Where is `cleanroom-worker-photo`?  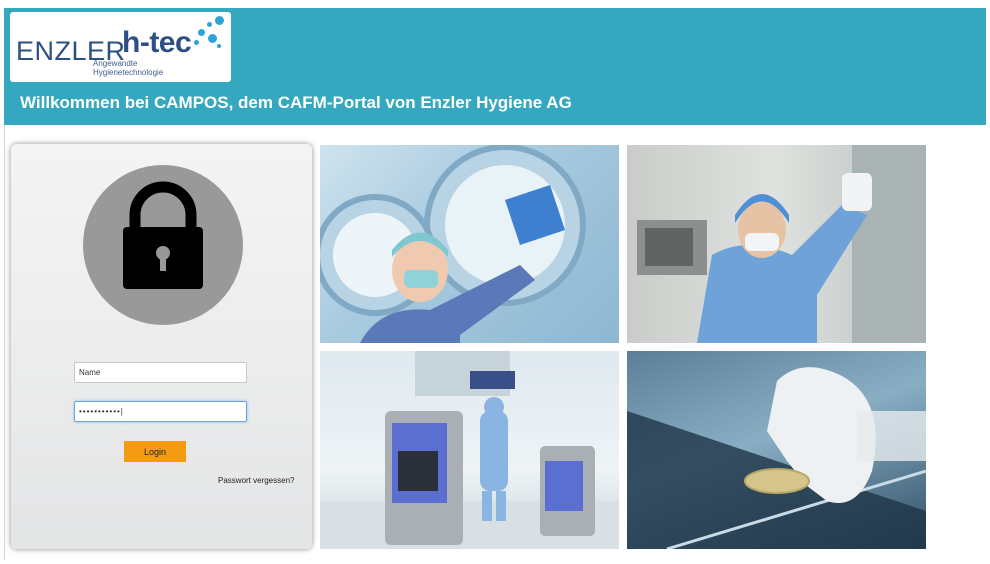
cleanroom-worker-photo is located at coordinates (776, 244).